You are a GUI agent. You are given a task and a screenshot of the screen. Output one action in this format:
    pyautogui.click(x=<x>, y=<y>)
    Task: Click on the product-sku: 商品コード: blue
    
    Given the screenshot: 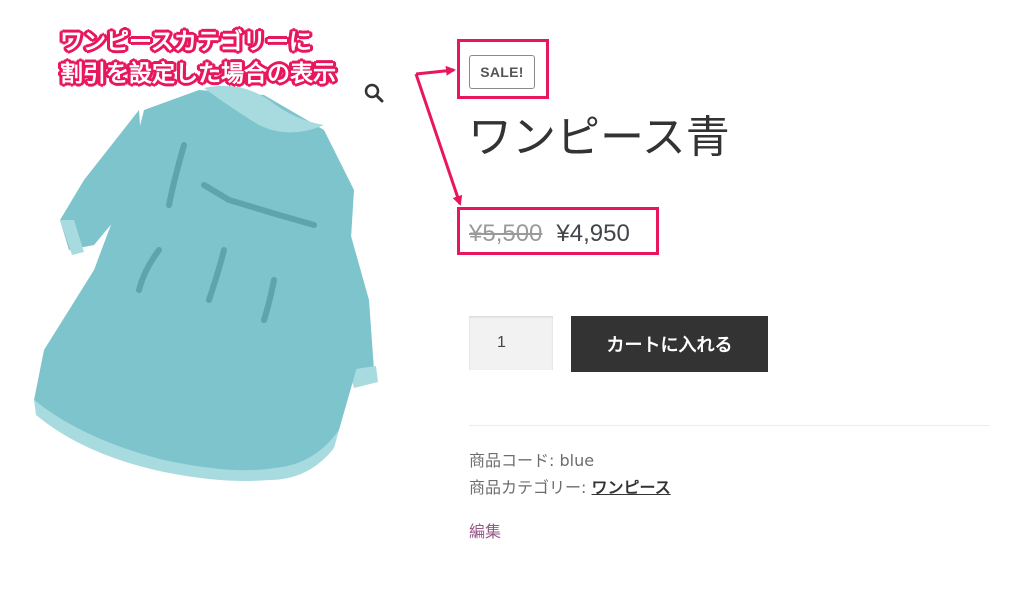 What is the action you would take?
    pyautogui.click(x=531, y=459)
    